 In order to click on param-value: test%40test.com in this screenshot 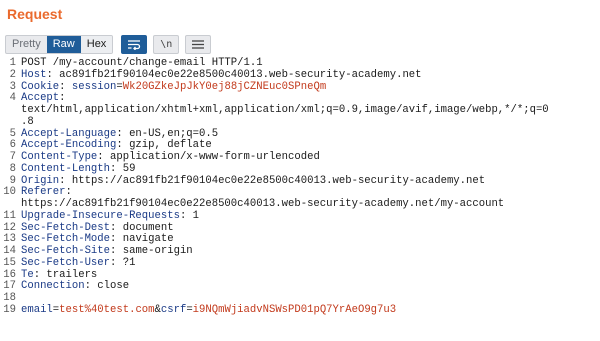, I will do `click(107, 309)`.